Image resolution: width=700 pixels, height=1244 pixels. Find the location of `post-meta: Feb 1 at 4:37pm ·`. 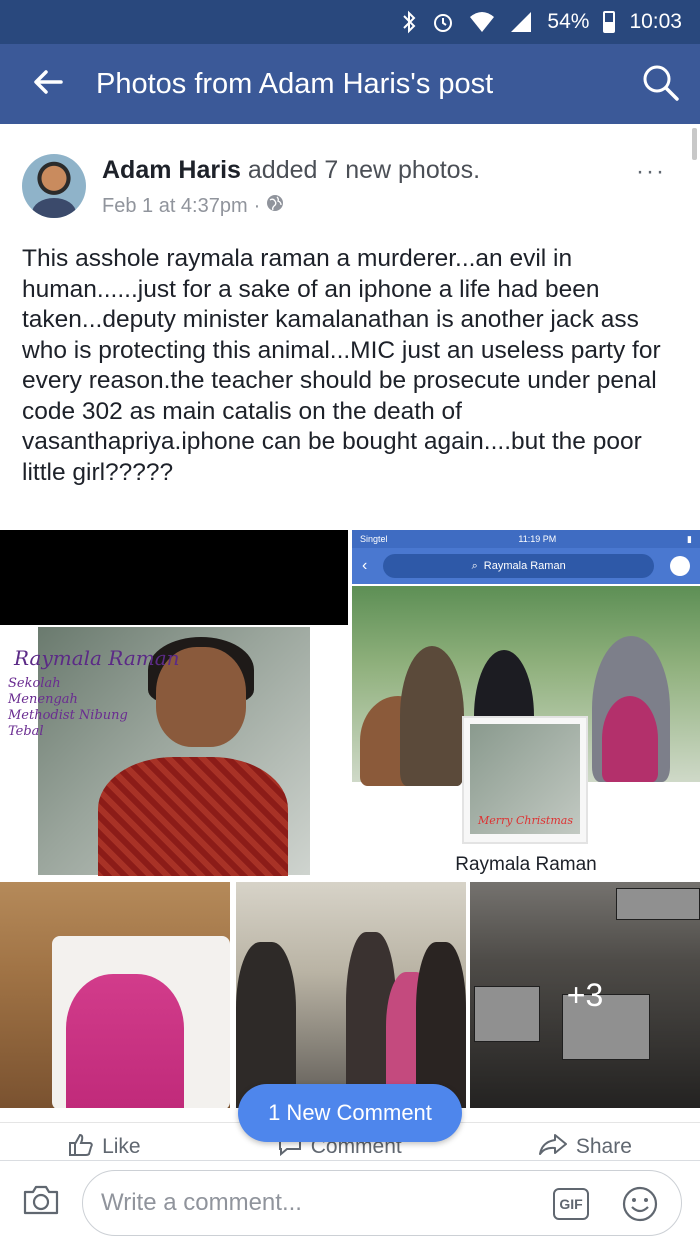

post-meta: Feb 1 at 4:37pm · is located at coordinates (193, 206).